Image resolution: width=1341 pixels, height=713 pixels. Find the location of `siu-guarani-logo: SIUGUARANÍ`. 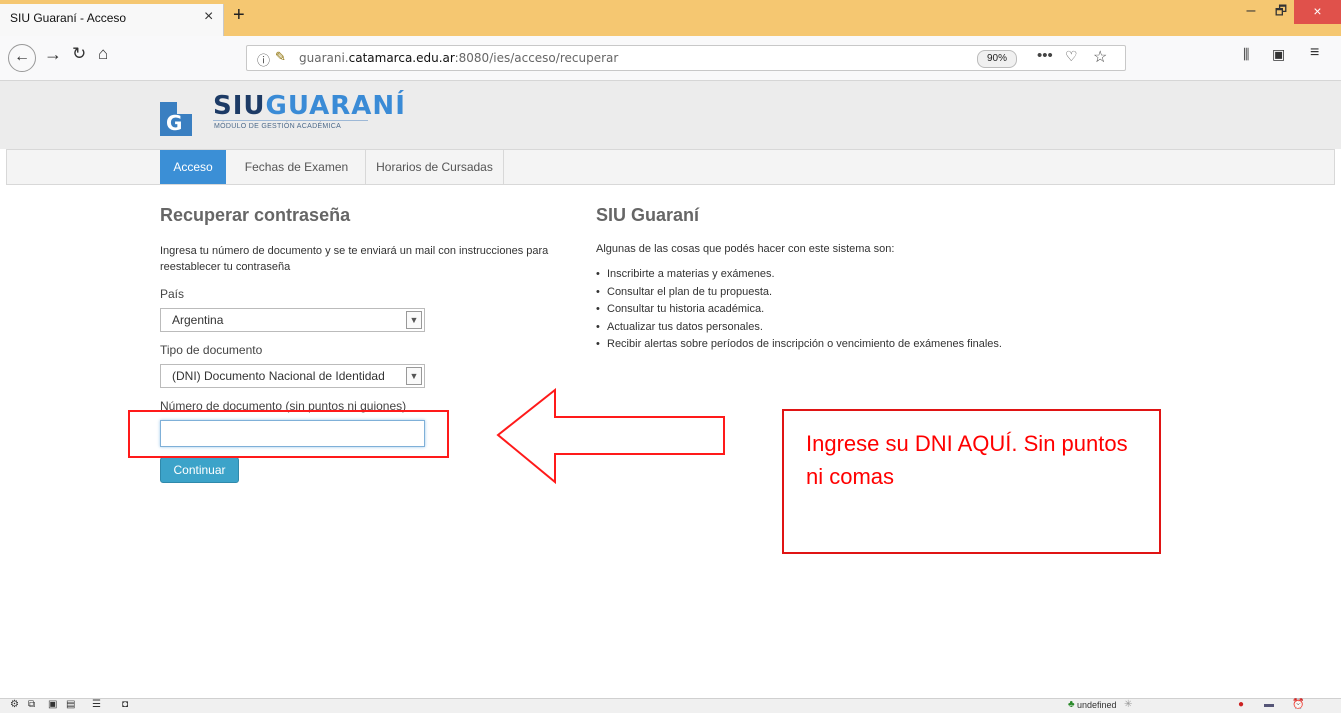

siu-guarani-logo: SIUGUARANÍ is located at coordinates (309, 106).